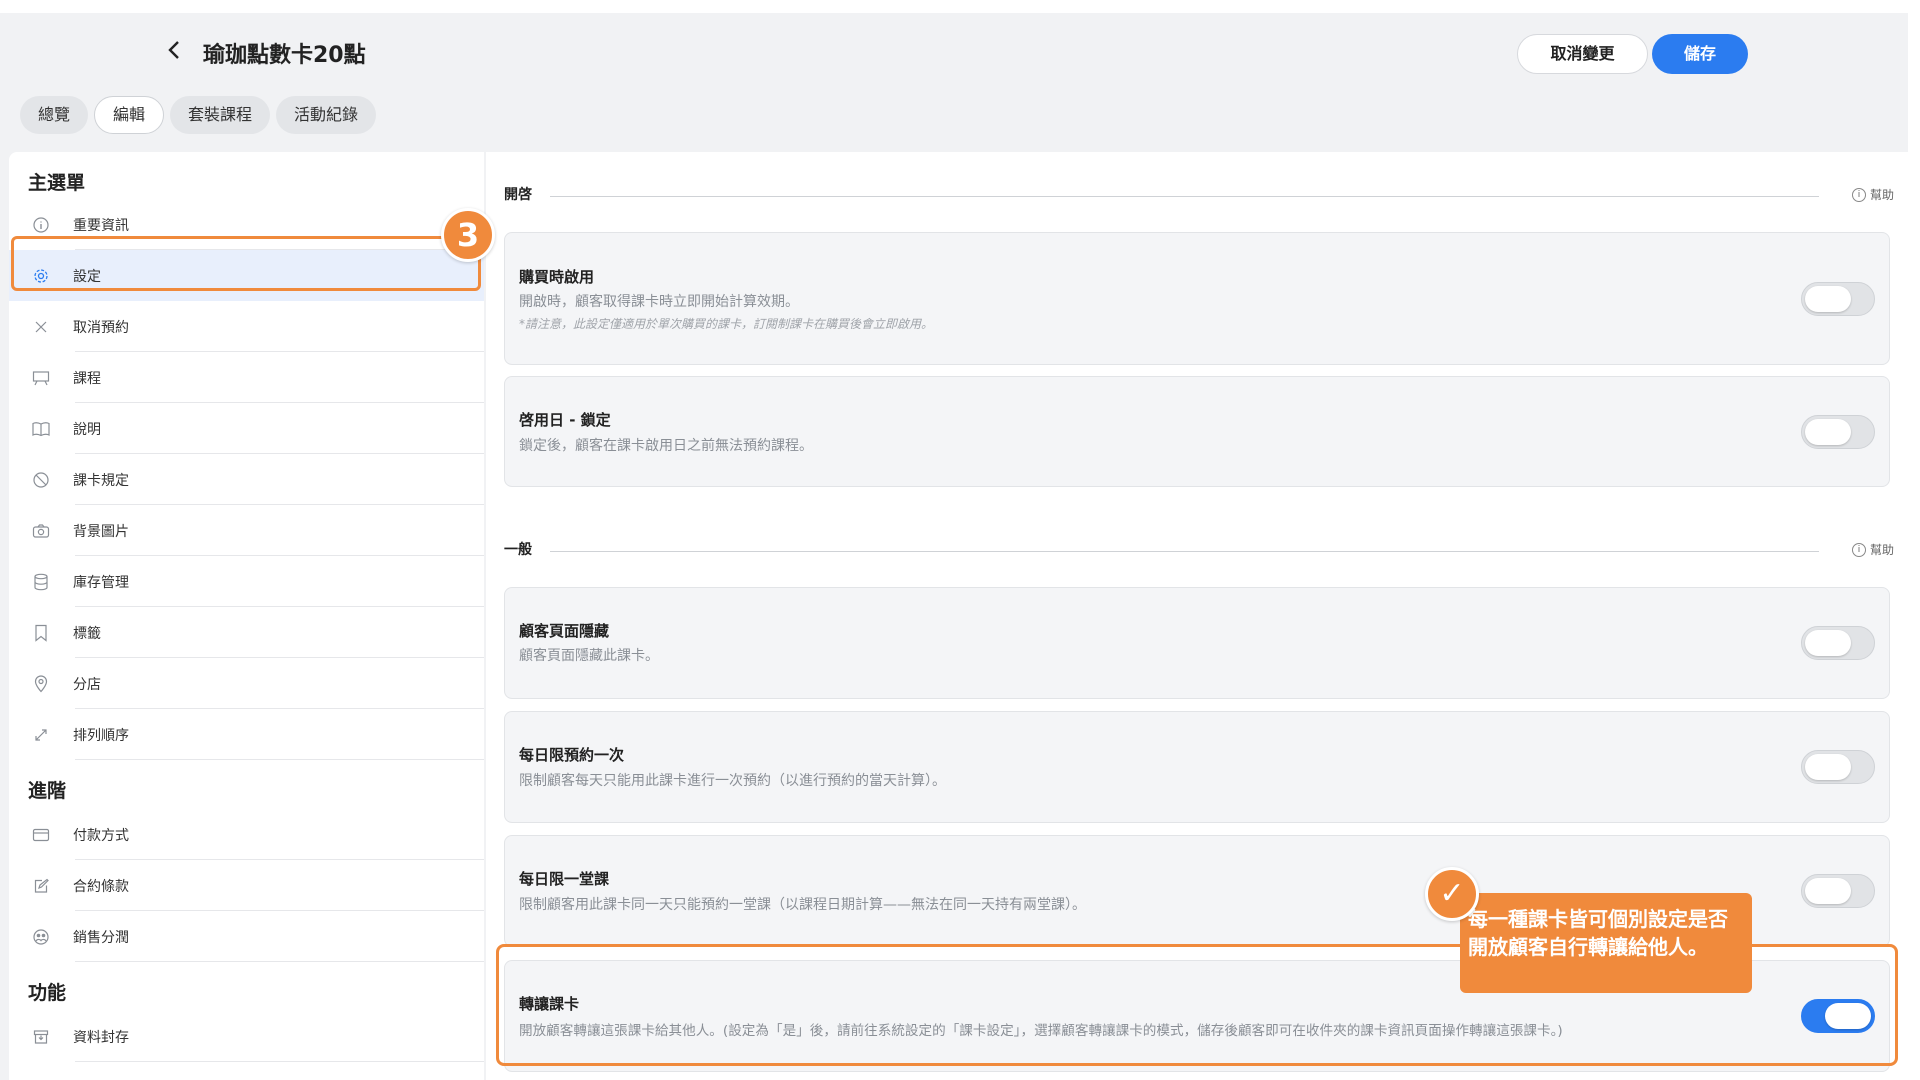  I want to click on tab-edit: 編輯, so click(129, 115).